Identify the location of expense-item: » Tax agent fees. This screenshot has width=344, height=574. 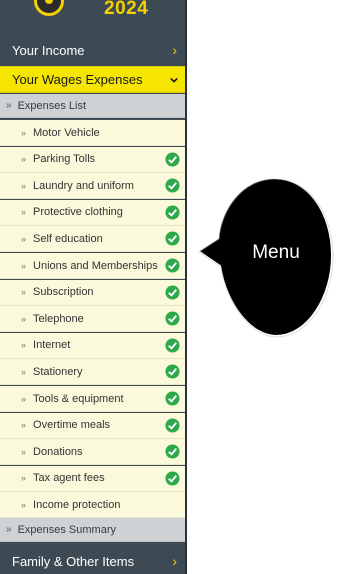
(93, 478).